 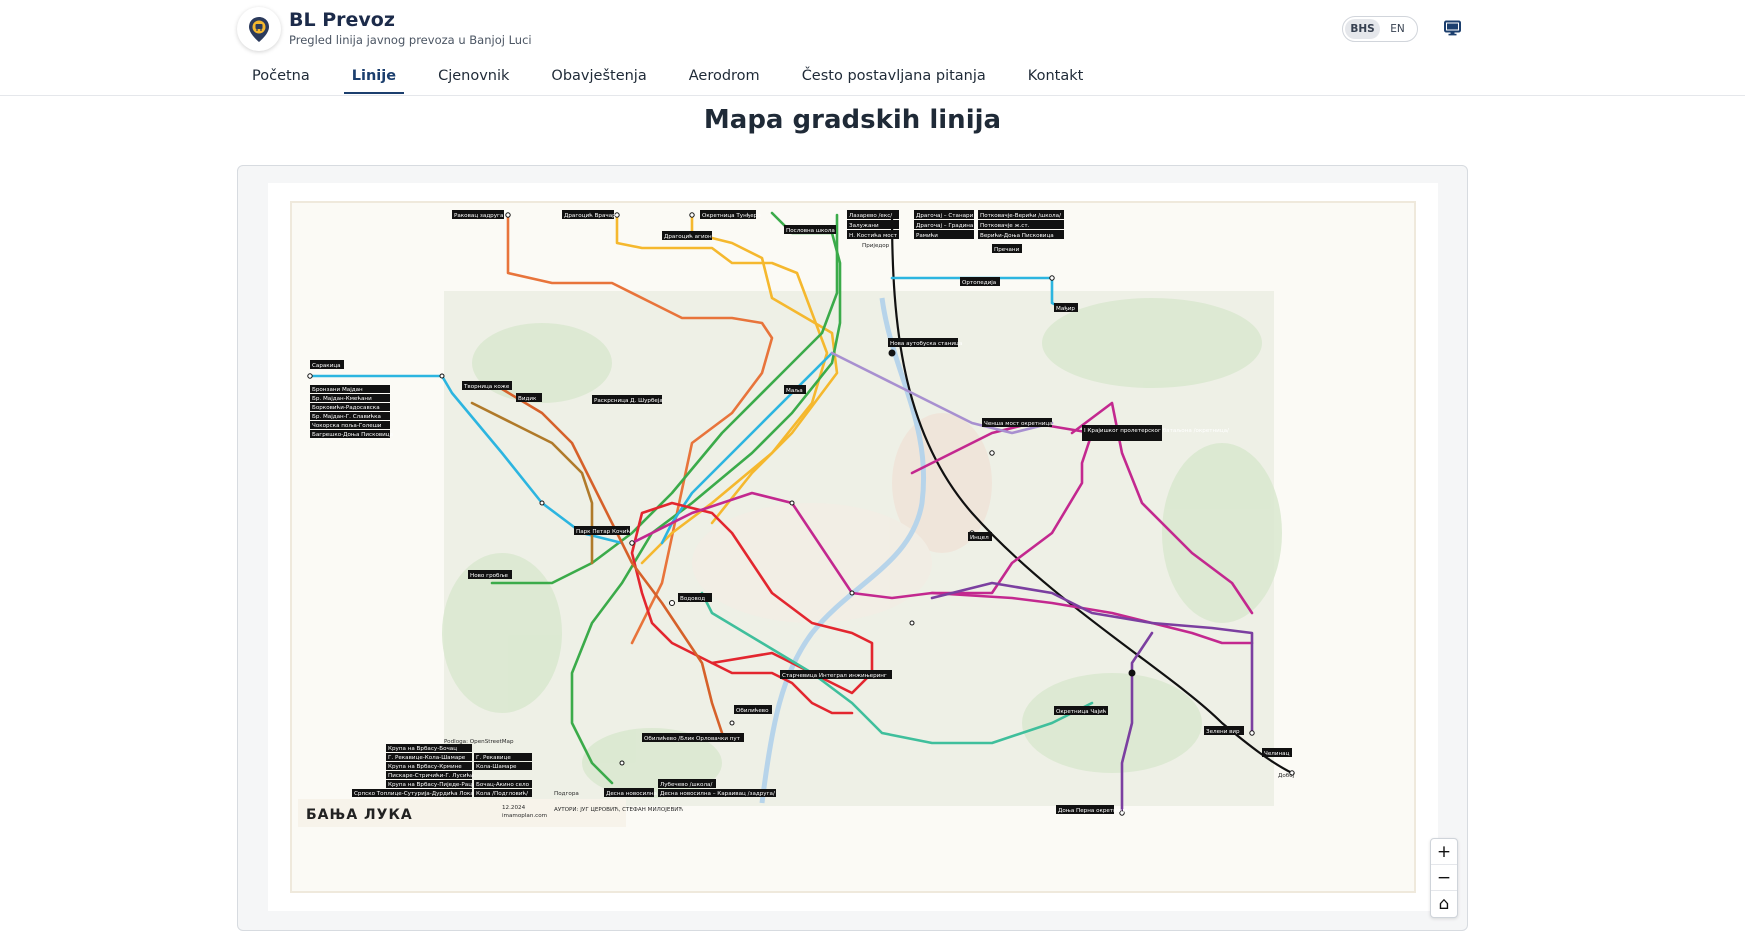 What do you see at coordinates (926, 344) in the screenshot?
I see `svg-text: Нова аутобуска станица` at bounding box center [926, 344].